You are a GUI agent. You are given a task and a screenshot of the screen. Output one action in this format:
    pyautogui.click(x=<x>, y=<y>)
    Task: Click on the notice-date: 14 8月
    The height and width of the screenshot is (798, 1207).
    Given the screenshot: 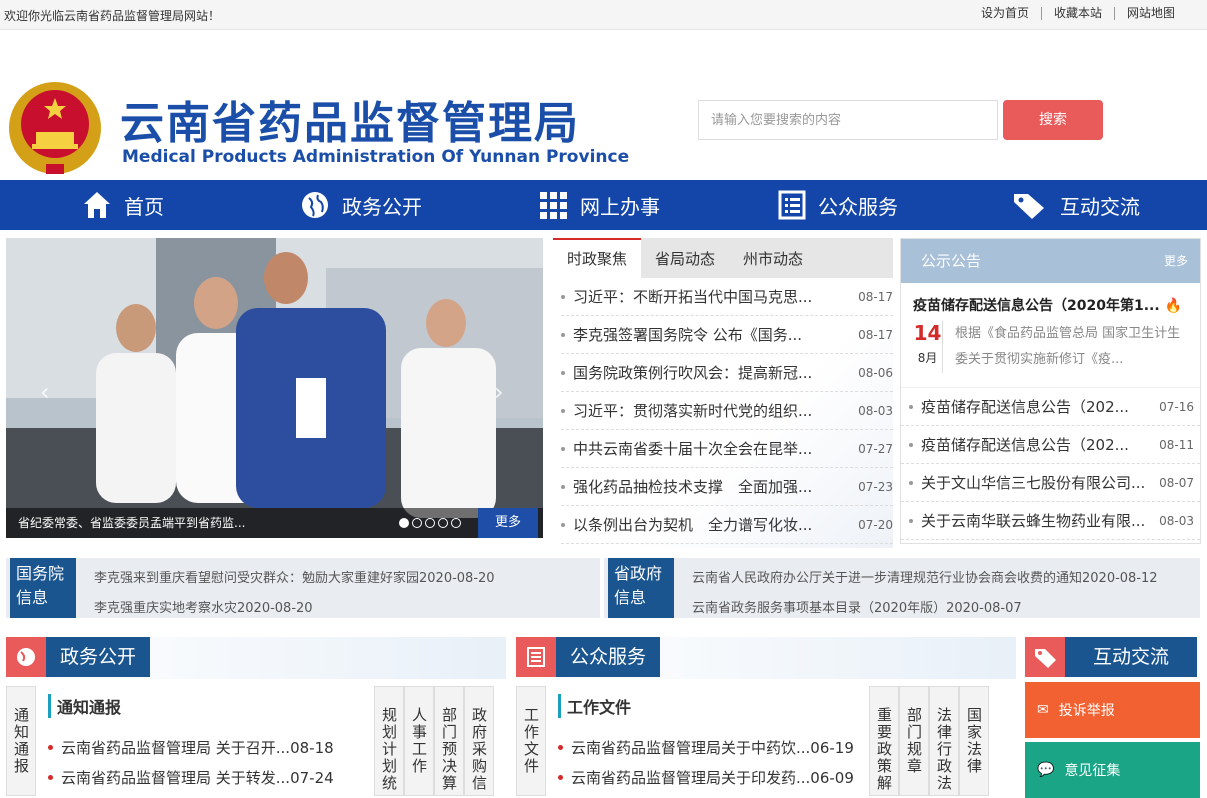 What is the action you would take?
    pyautogui.click(x=928, y=347)
    